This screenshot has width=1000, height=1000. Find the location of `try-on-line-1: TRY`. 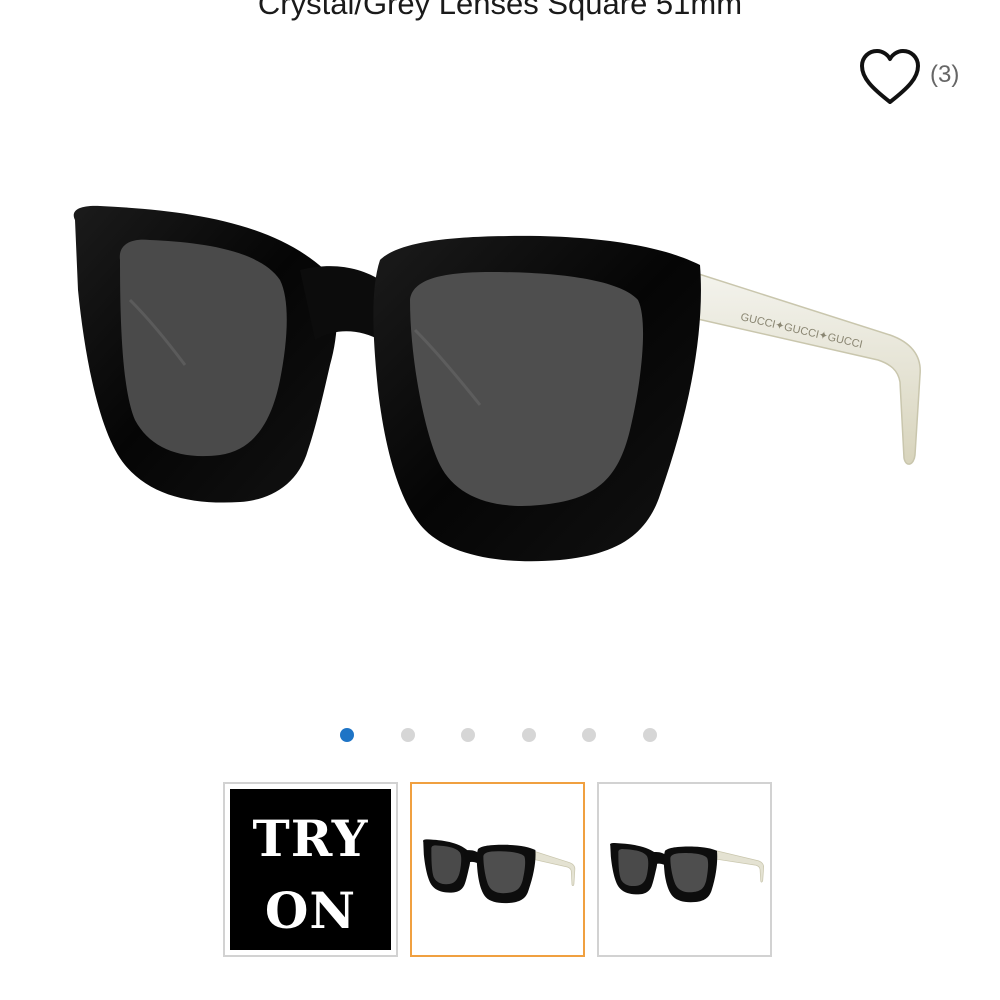

try-on-line-1: TRY is located at coordinates (310, 838).